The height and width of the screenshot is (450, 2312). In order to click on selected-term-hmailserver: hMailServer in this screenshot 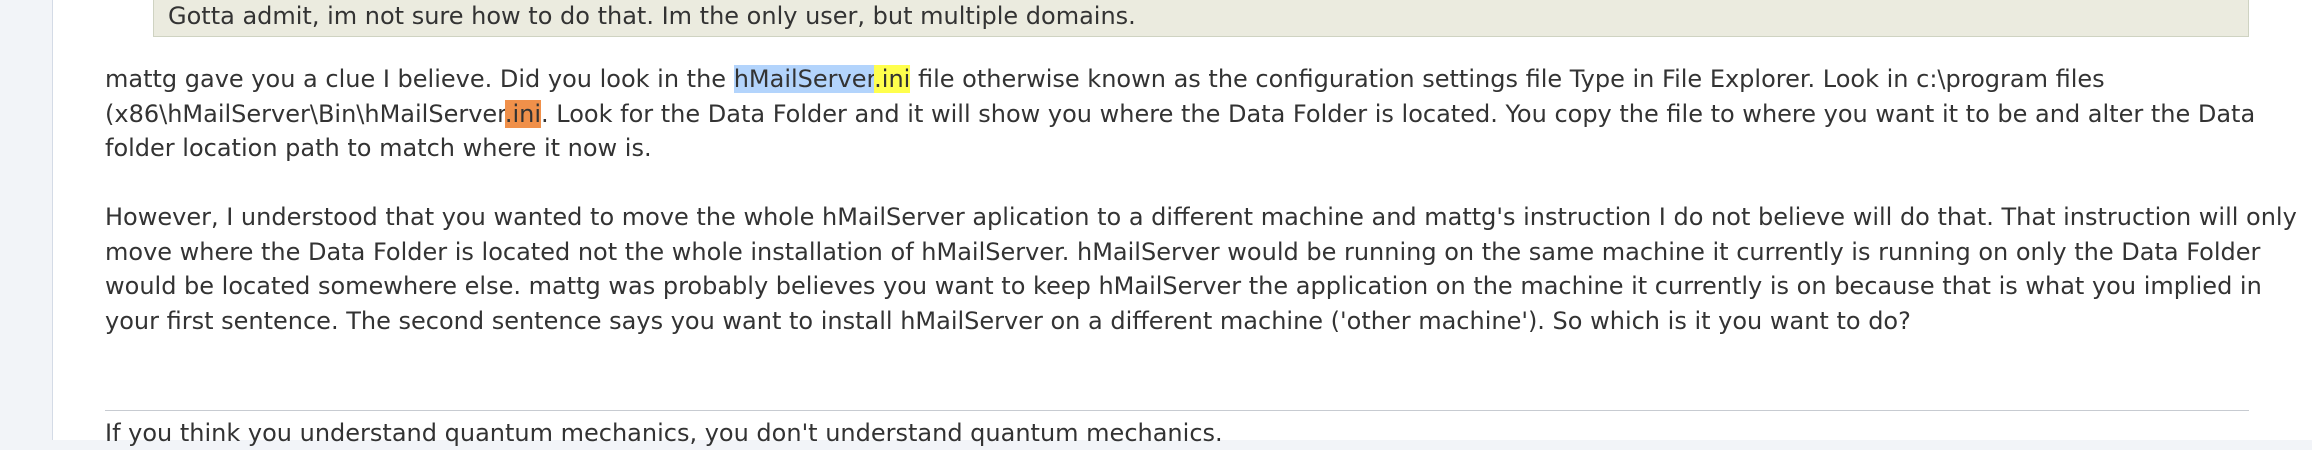, I will do `click(804, 79)`.